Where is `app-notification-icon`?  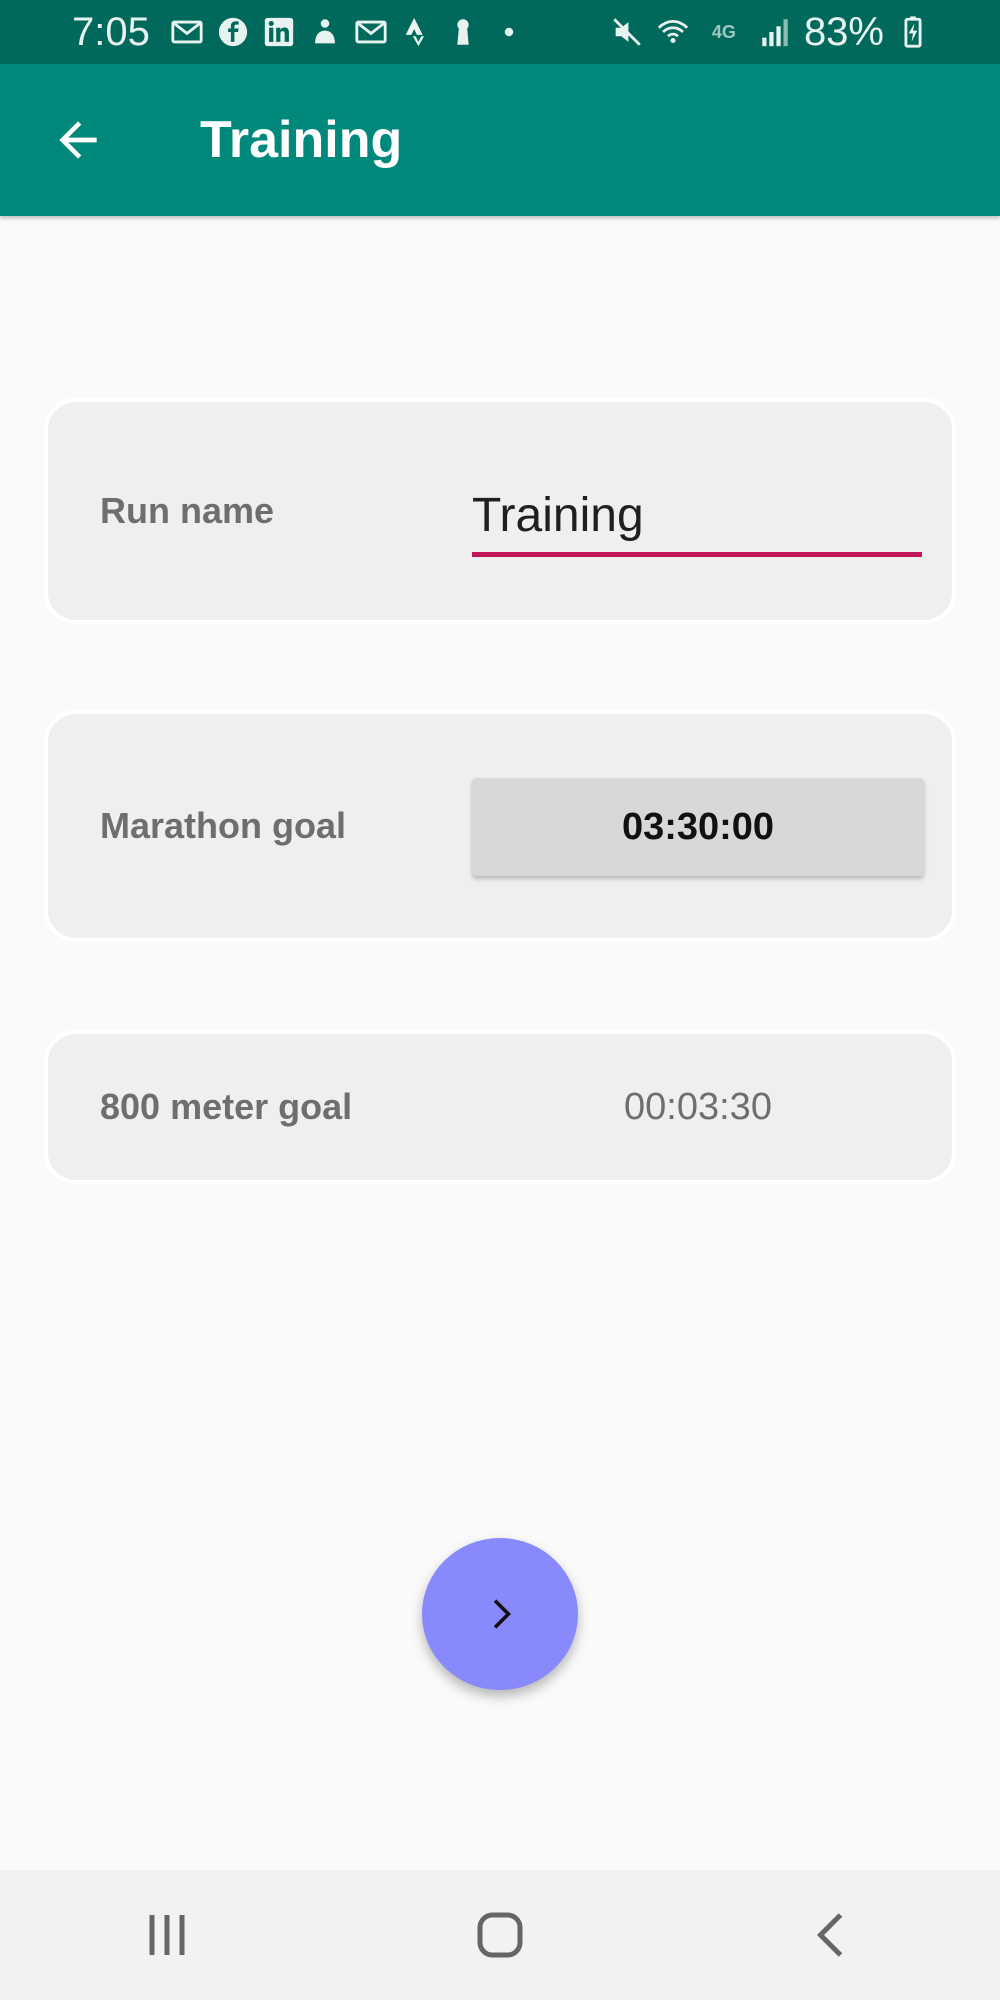
app-notification-icon is located at coordinates (325, 32).